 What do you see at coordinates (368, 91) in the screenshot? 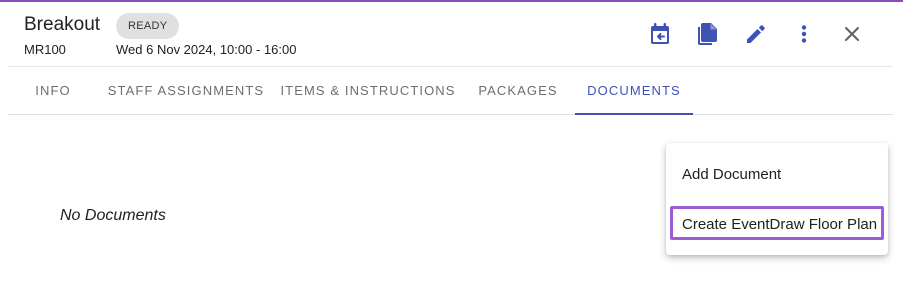
I see `tab-items-instructions: ITEMS & INSTRUCTIONS` at bounding box center [368, 91].